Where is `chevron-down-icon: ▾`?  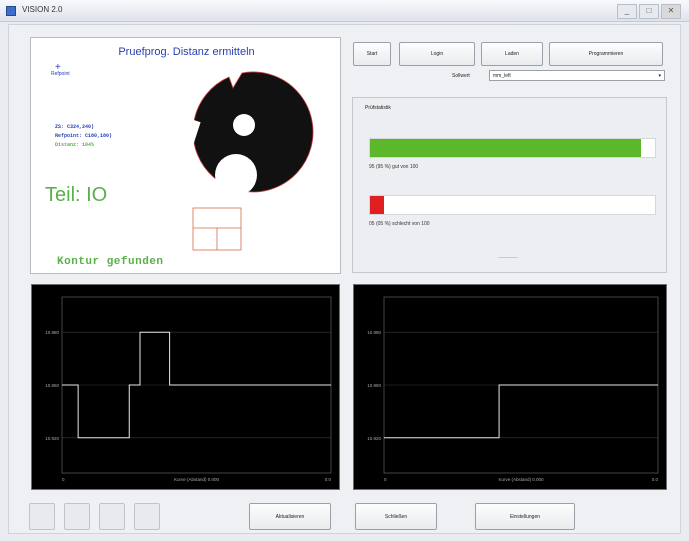 chevron-down-icon: ▾ is located at coordinates (659, 76).